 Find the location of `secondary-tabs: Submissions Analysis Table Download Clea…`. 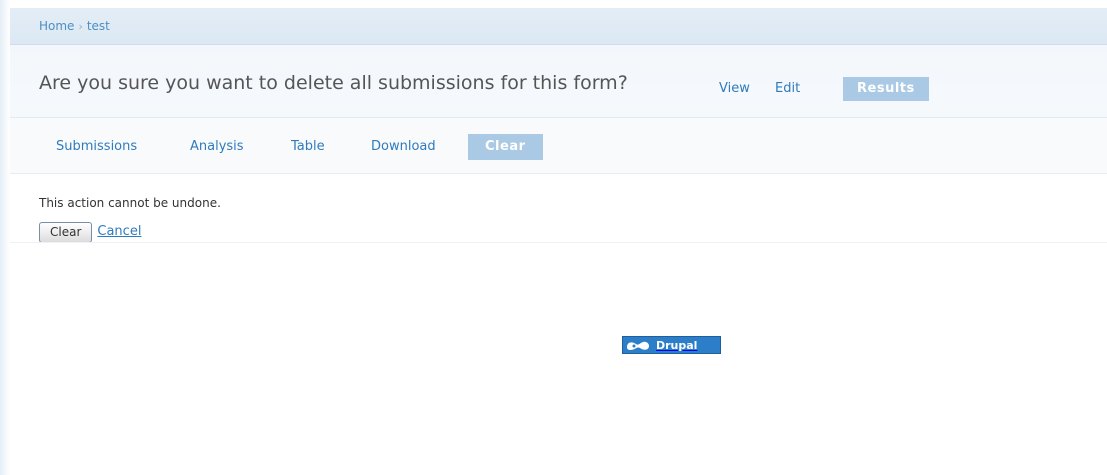

secondary-tabs: Submissions Analysis Table Download Clea… is located at coordinates (558, 146).